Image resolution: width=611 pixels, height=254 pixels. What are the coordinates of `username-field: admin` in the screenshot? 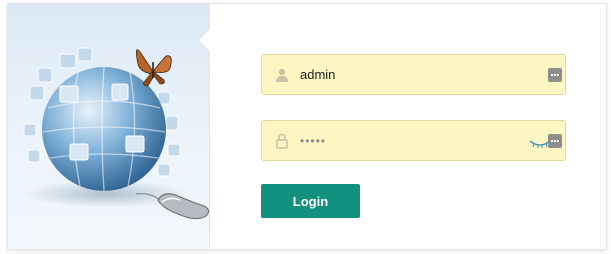 It's located at (413, 74).